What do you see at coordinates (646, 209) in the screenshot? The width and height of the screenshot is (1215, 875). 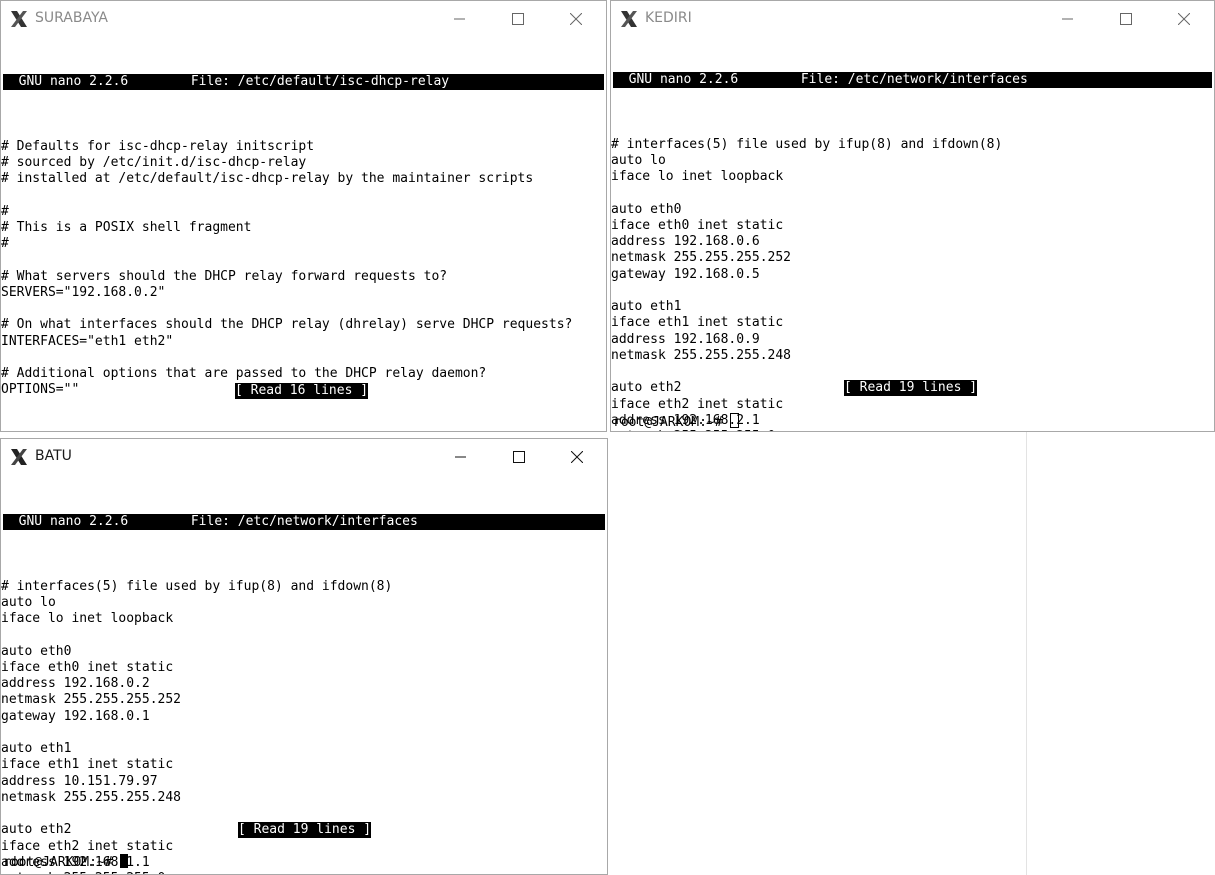 I see `file-line: auto eth0` at bounding box center [646, 209].